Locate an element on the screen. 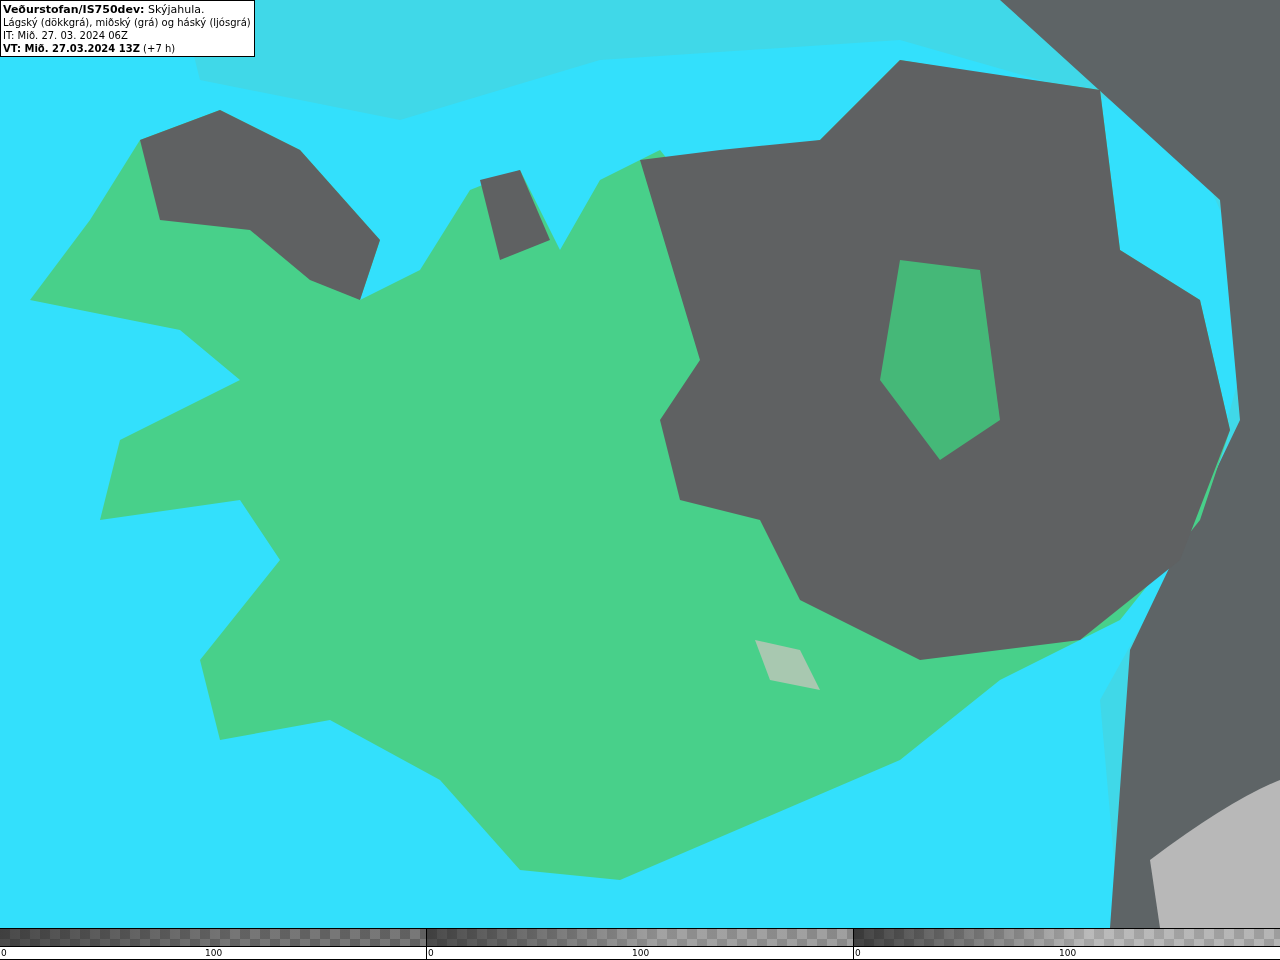 The width and height of the screenshot is (1280, 960). info-text: VT: Mið. 27.03.2024 13Z (+7 h) is located at coordinates (90, 48).